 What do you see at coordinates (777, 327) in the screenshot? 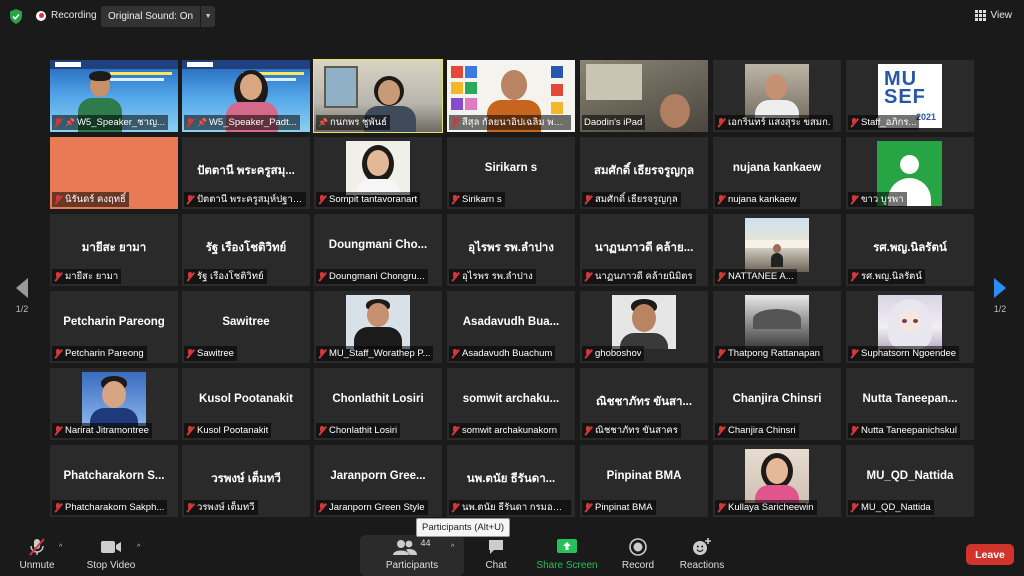
I see `participant-tile: Thatpong Rattanapan` at bounding box center [777, 327].